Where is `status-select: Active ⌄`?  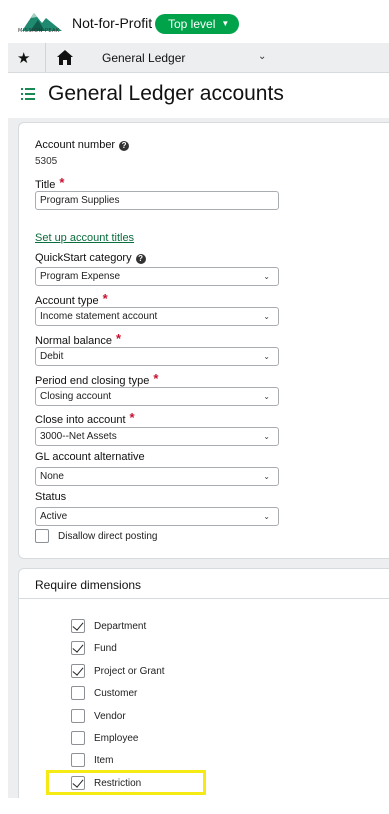
status-select: Active ⌄ is located at coordinates (157, 516).